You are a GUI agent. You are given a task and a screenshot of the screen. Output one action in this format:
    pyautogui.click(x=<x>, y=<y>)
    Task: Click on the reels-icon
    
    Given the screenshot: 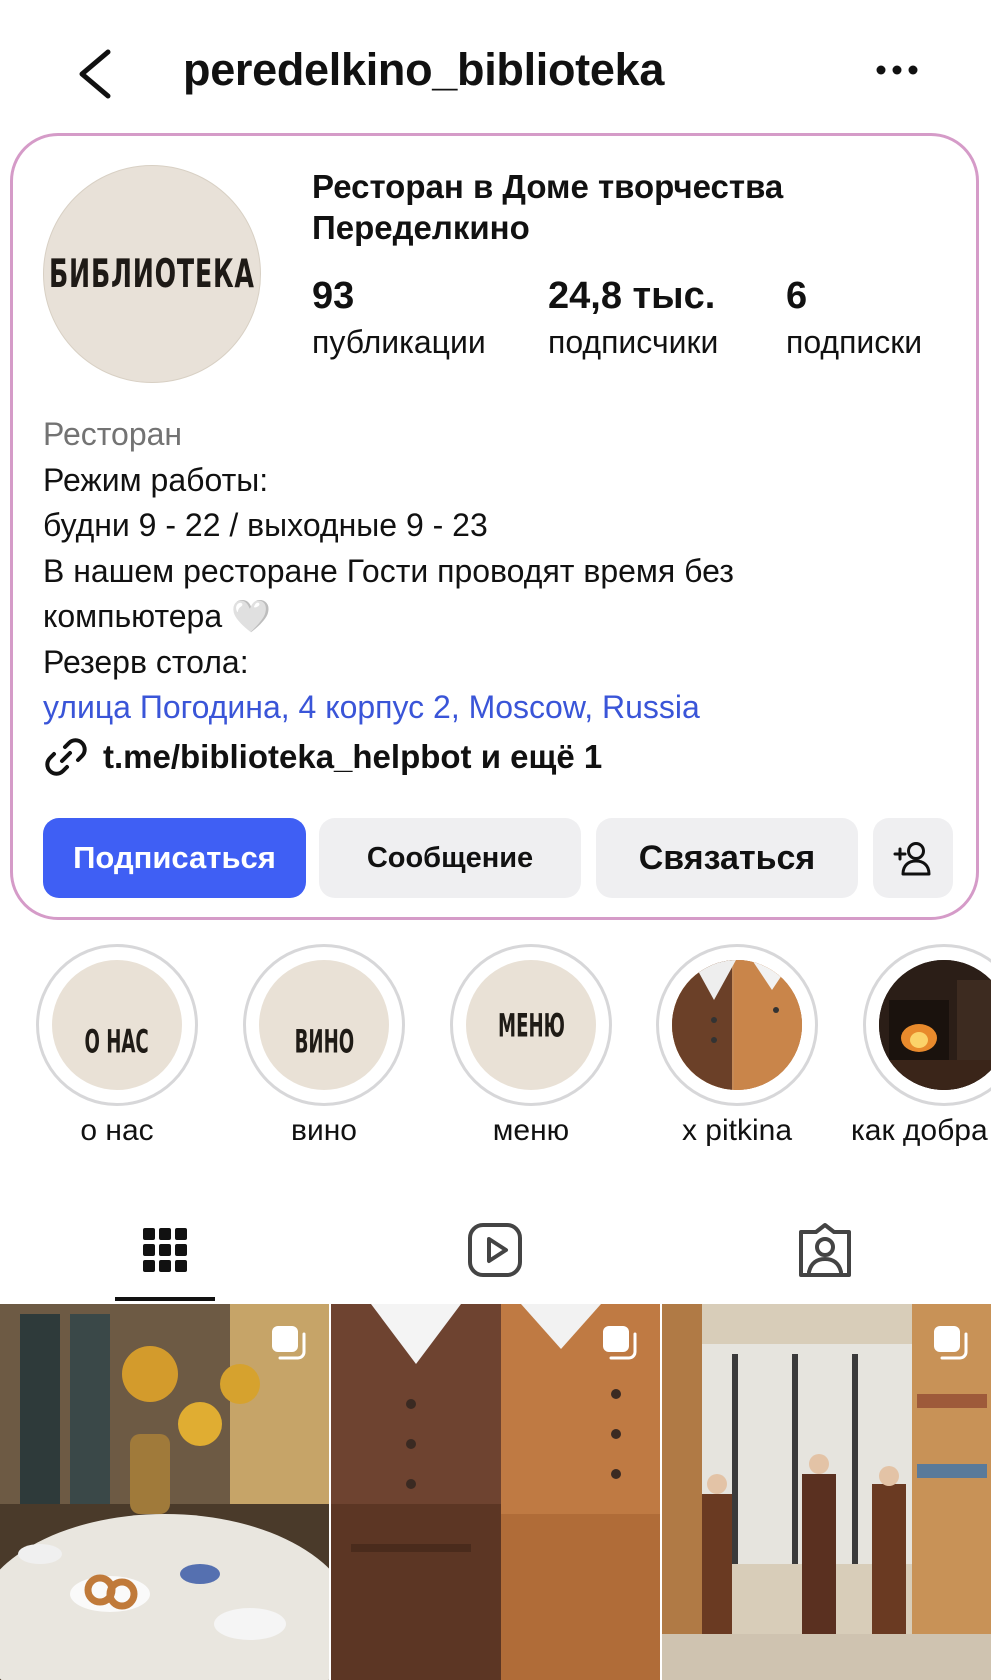 What is the action you would take?
    pyautogui.click(x=495, y=1250)
    